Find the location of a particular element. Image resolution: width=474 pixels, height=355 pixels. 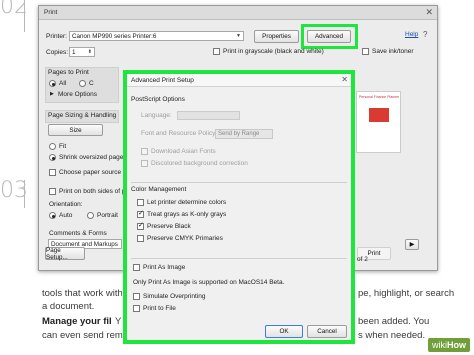

let-printer-label: Let printer determine colors is located at coordinates (187, 202).